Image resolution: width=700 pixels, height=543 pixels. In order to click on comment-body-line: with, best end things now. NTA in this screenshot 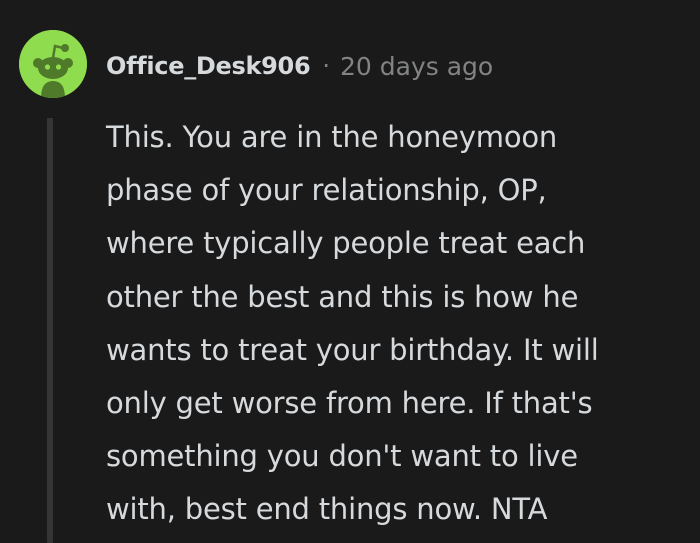, I will do `click(327, 509)`.